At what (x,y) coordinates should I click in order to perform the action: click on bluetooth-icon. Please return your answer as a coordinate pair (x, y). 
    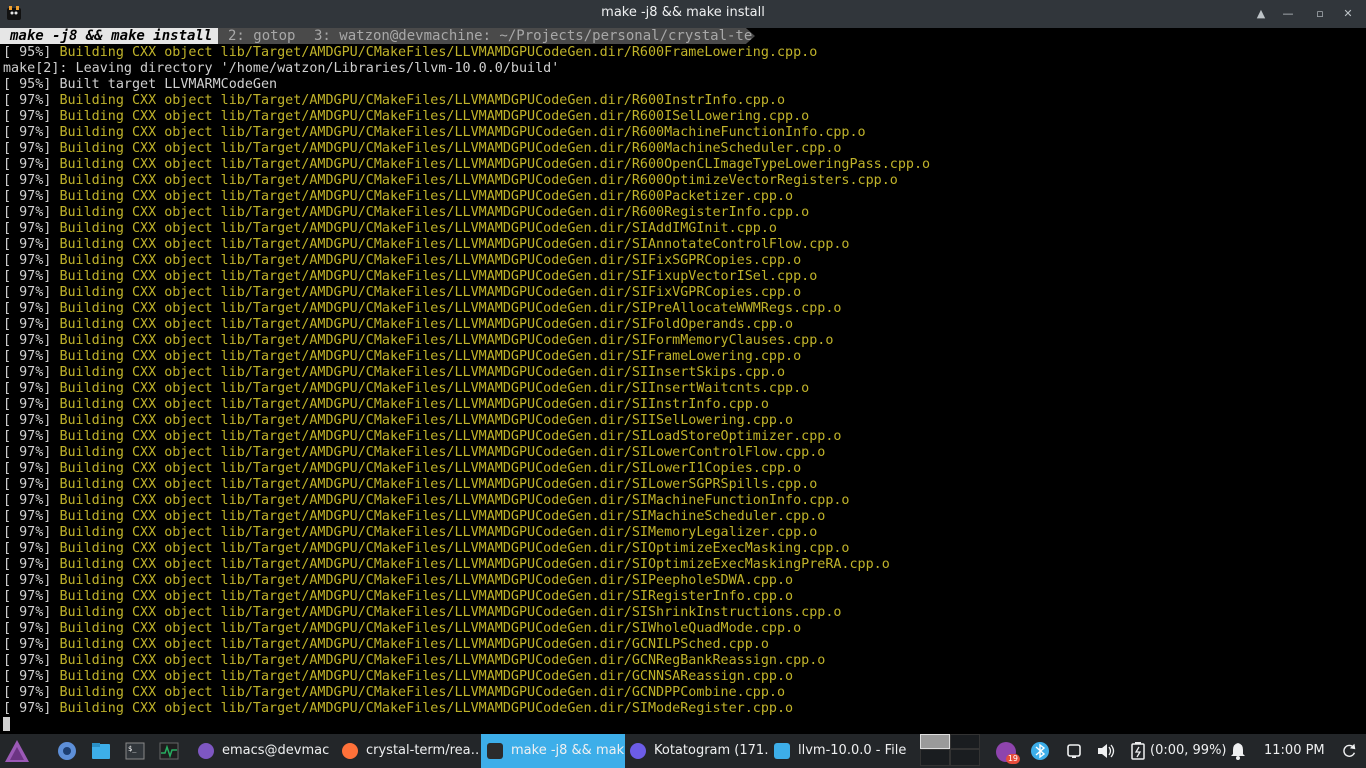
    Looking at the image, I should click on (1040, 751).